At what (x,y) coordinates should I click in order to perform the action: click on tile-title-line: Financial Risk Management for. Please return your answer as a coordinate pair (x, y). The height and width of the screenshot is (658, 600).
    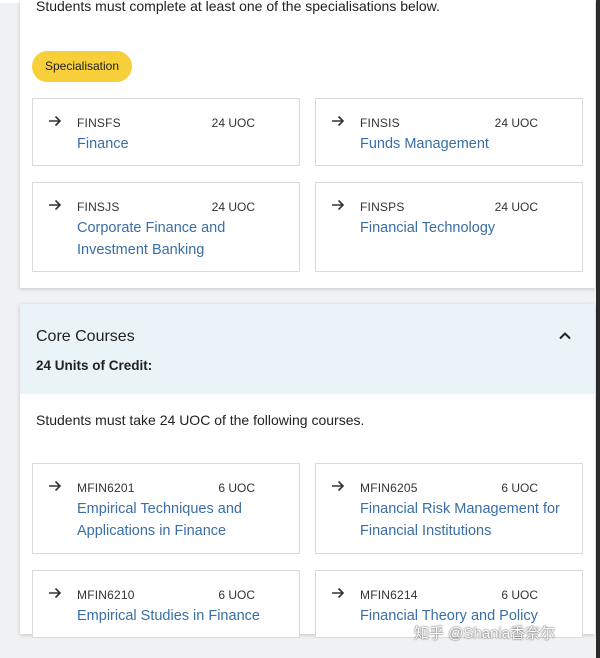
    Looking at the image, I should click on (460, 509).